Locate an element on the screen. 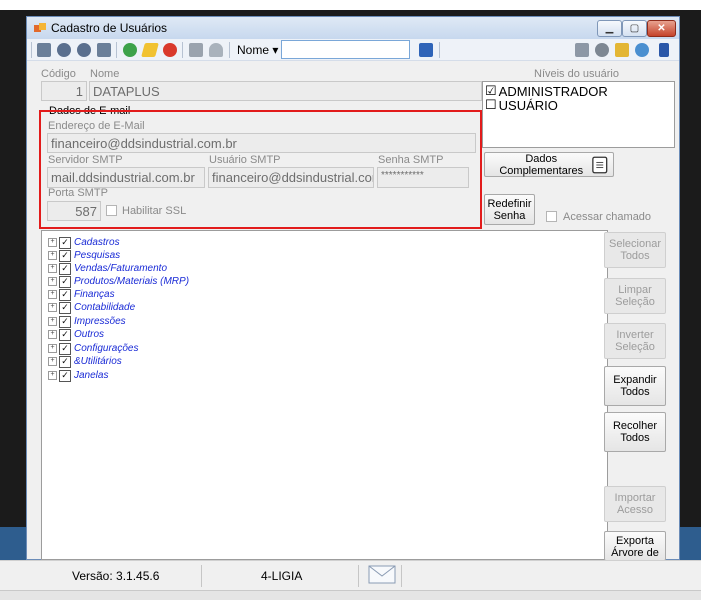  window-title: Cadastro de Usuários is located at coordinates (109, 28).